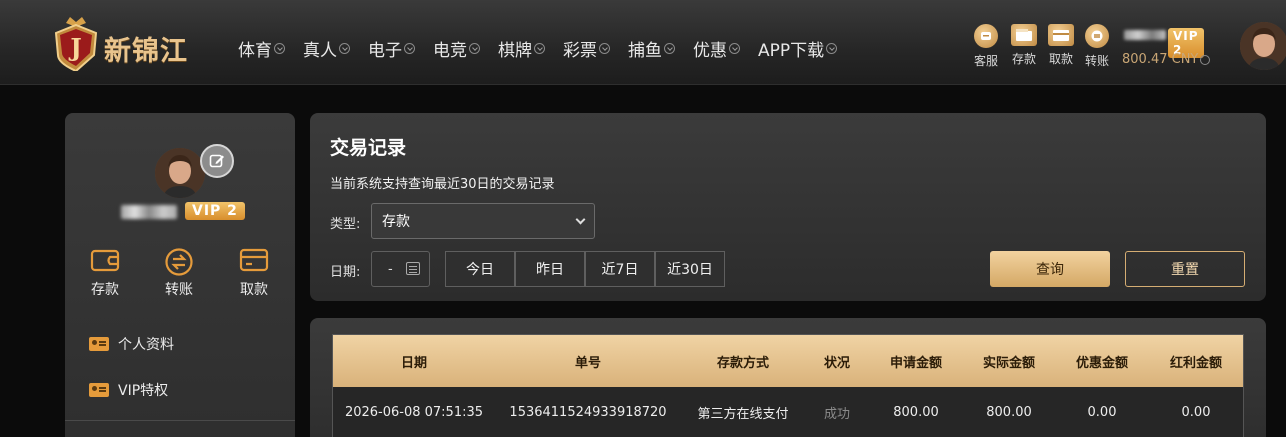  Describe the element at coordinates (915, 363) in the screenshot. I see `column-header: 申请金额` at that location.